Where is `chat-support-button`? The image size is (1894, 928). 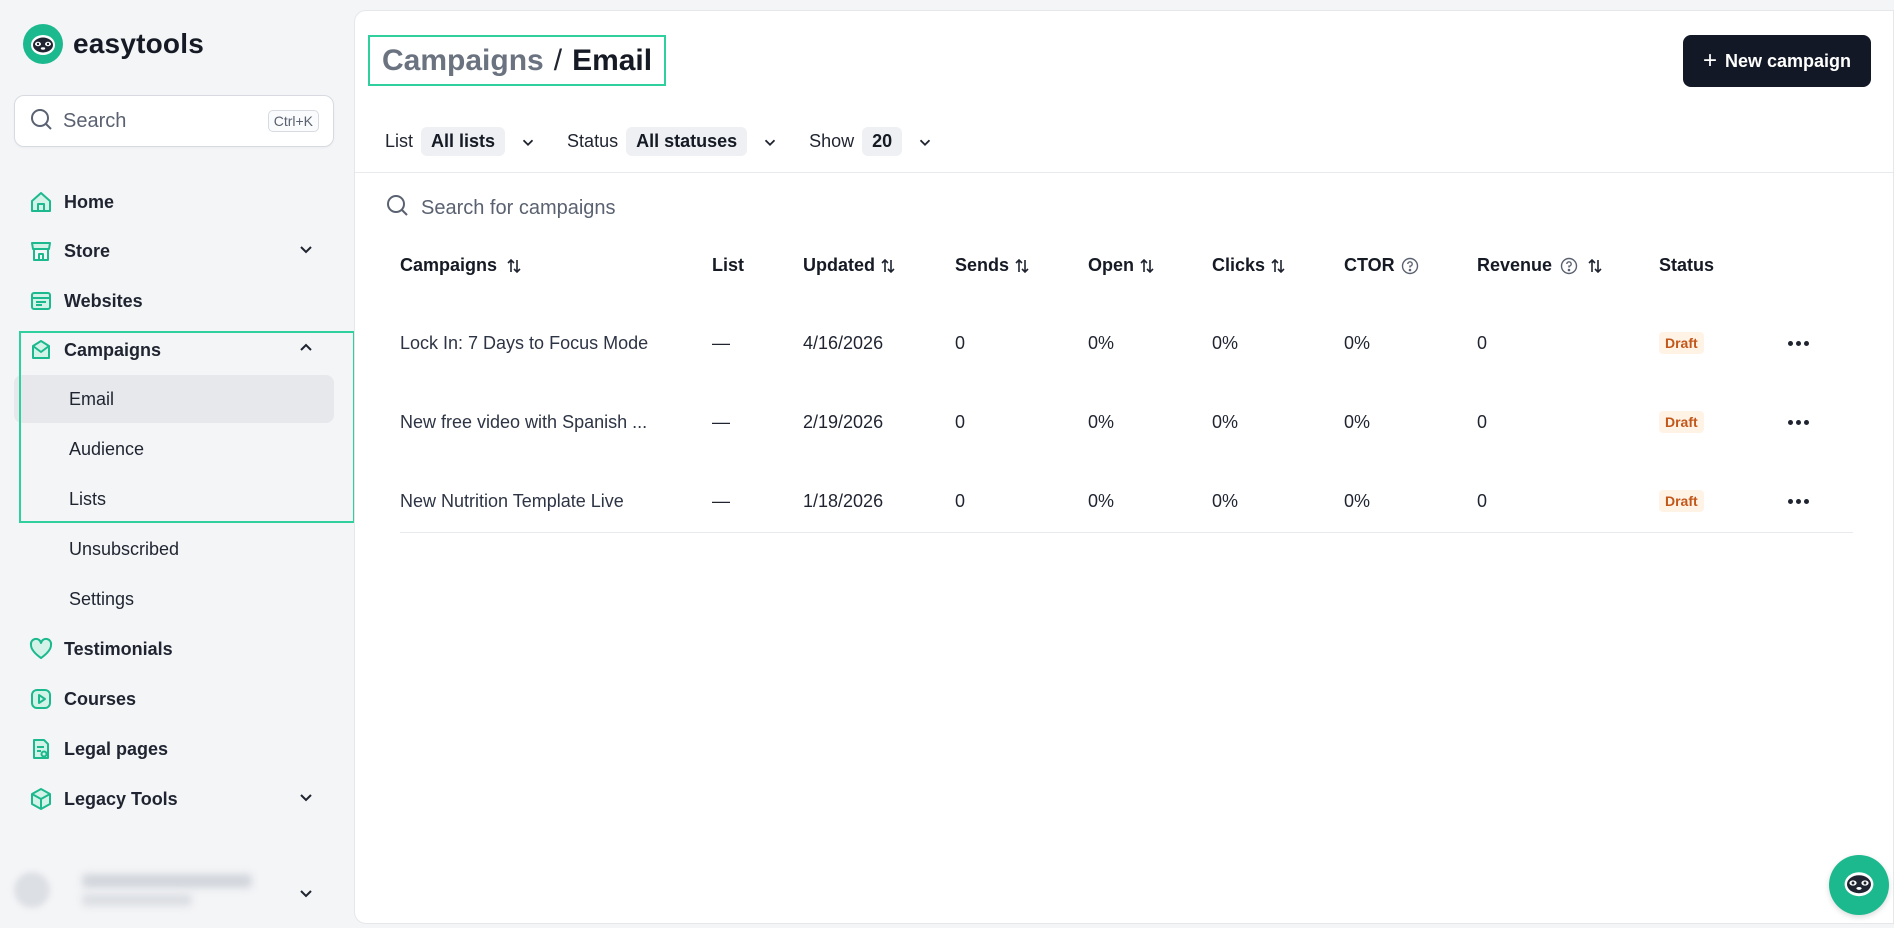 chat-support-button is located at coordinates (1859, 885).